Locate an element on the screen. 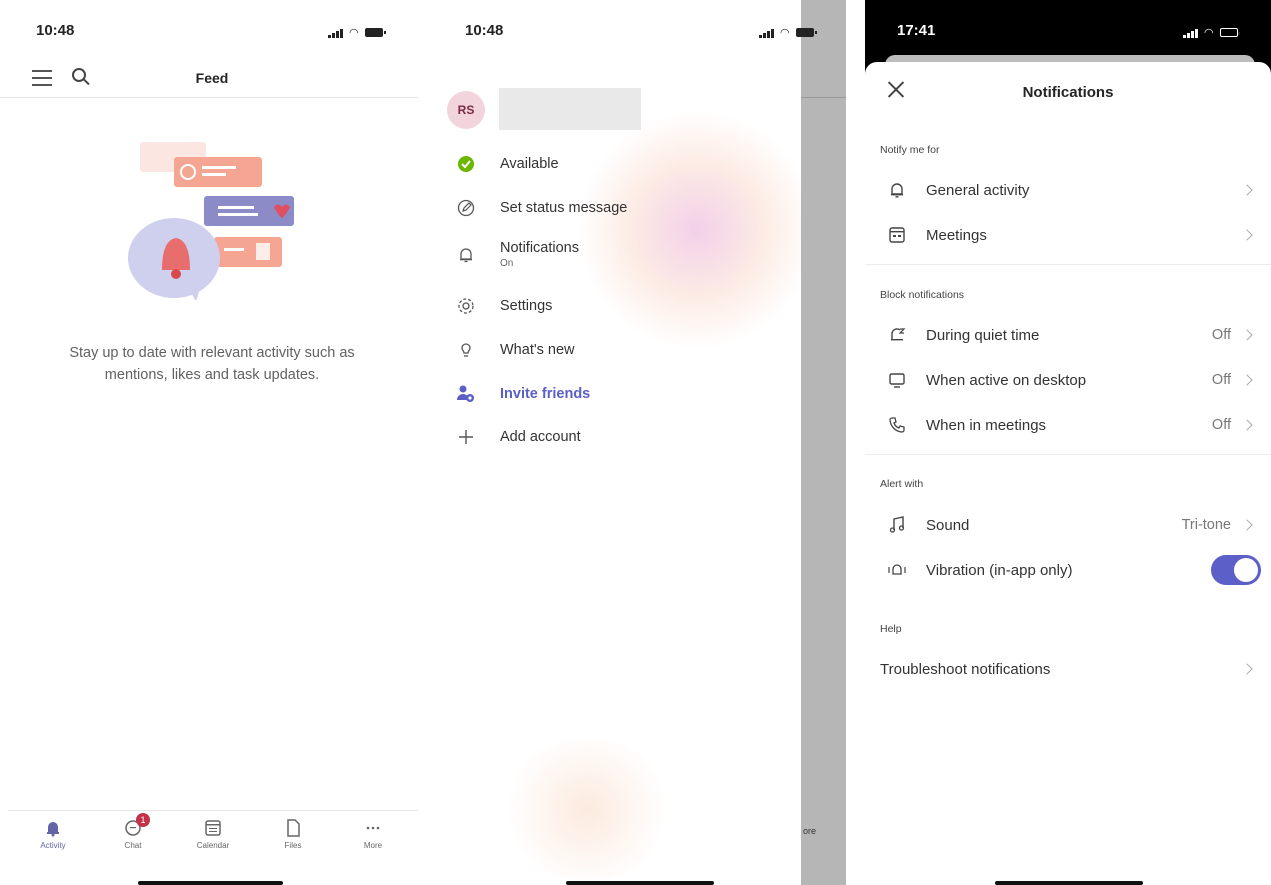  menu-item-add-account: Add account is located at coordinates (518, 437).